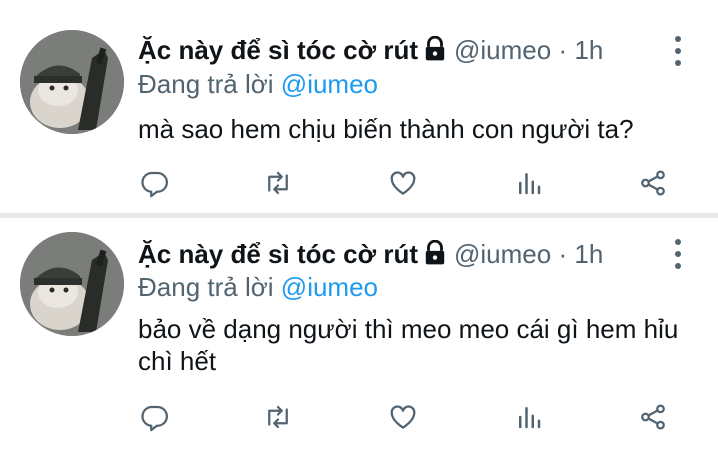 This screenshot has height=455, width=718. What do you see at coordinates (386, 129) in the screenshot?
I see `tweet-text: mà sao hem chịu biến thành con người ta?` at bounding box center [386, 129].